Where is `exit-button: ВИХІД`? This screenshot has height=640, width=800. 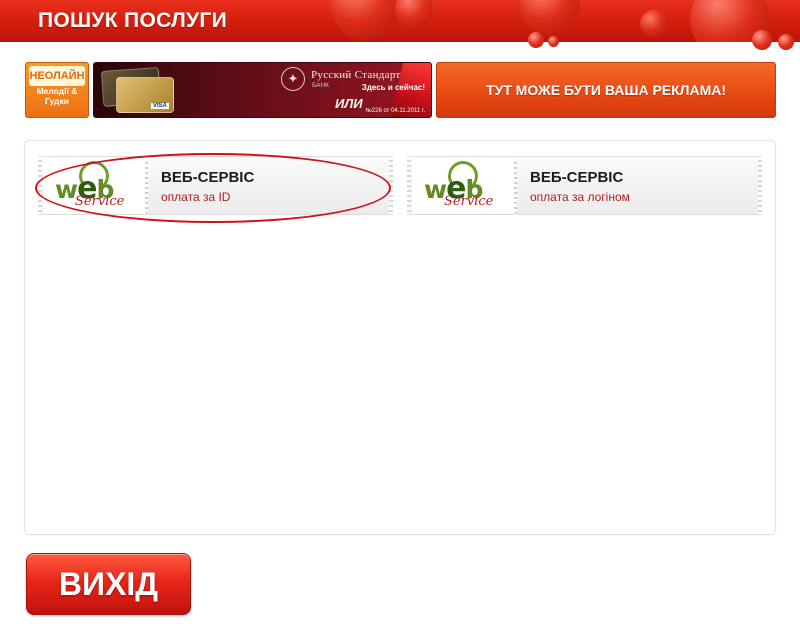
exit-button: ВИХІД is located at coordinates (108, 584).